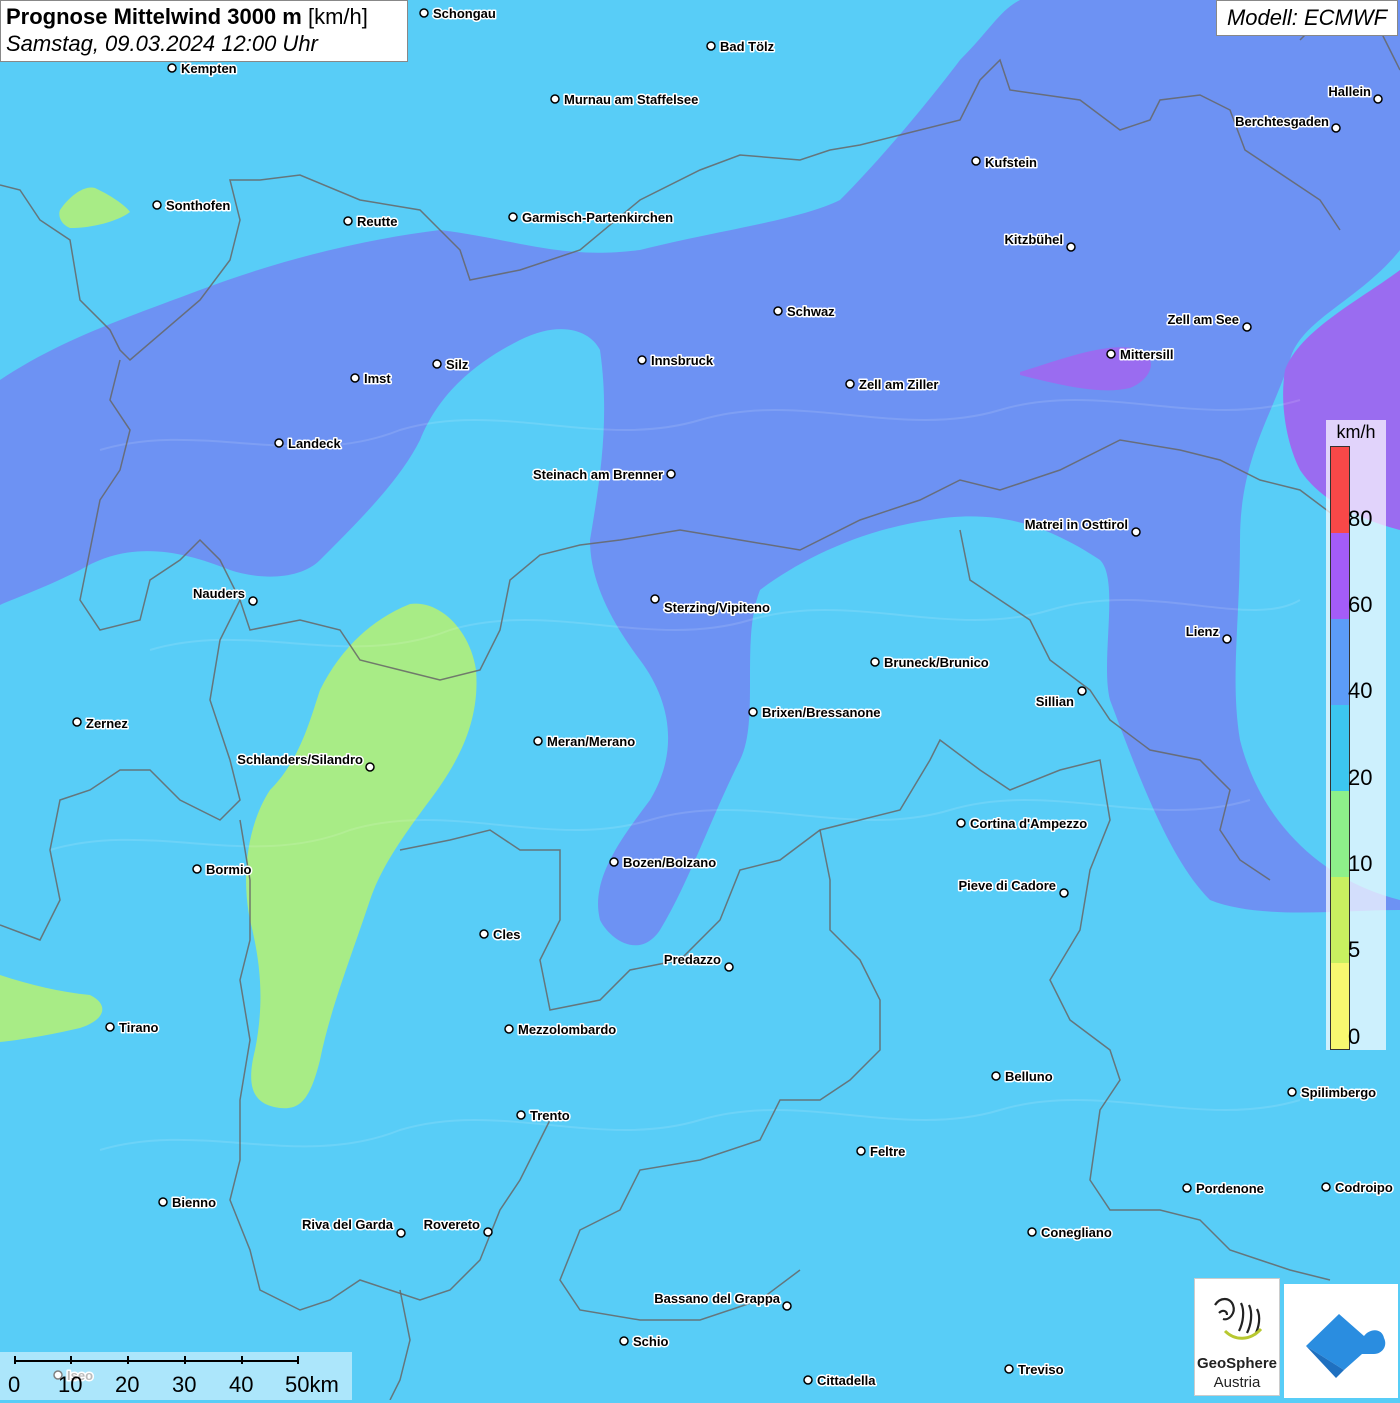  I want to click on city-label: Landeck, so click(315, 443).